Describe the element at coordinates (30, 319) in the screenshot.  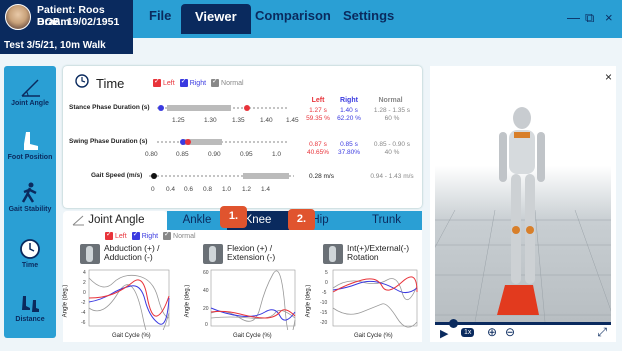
I see `sidebar-item-label: Distance` at that location.